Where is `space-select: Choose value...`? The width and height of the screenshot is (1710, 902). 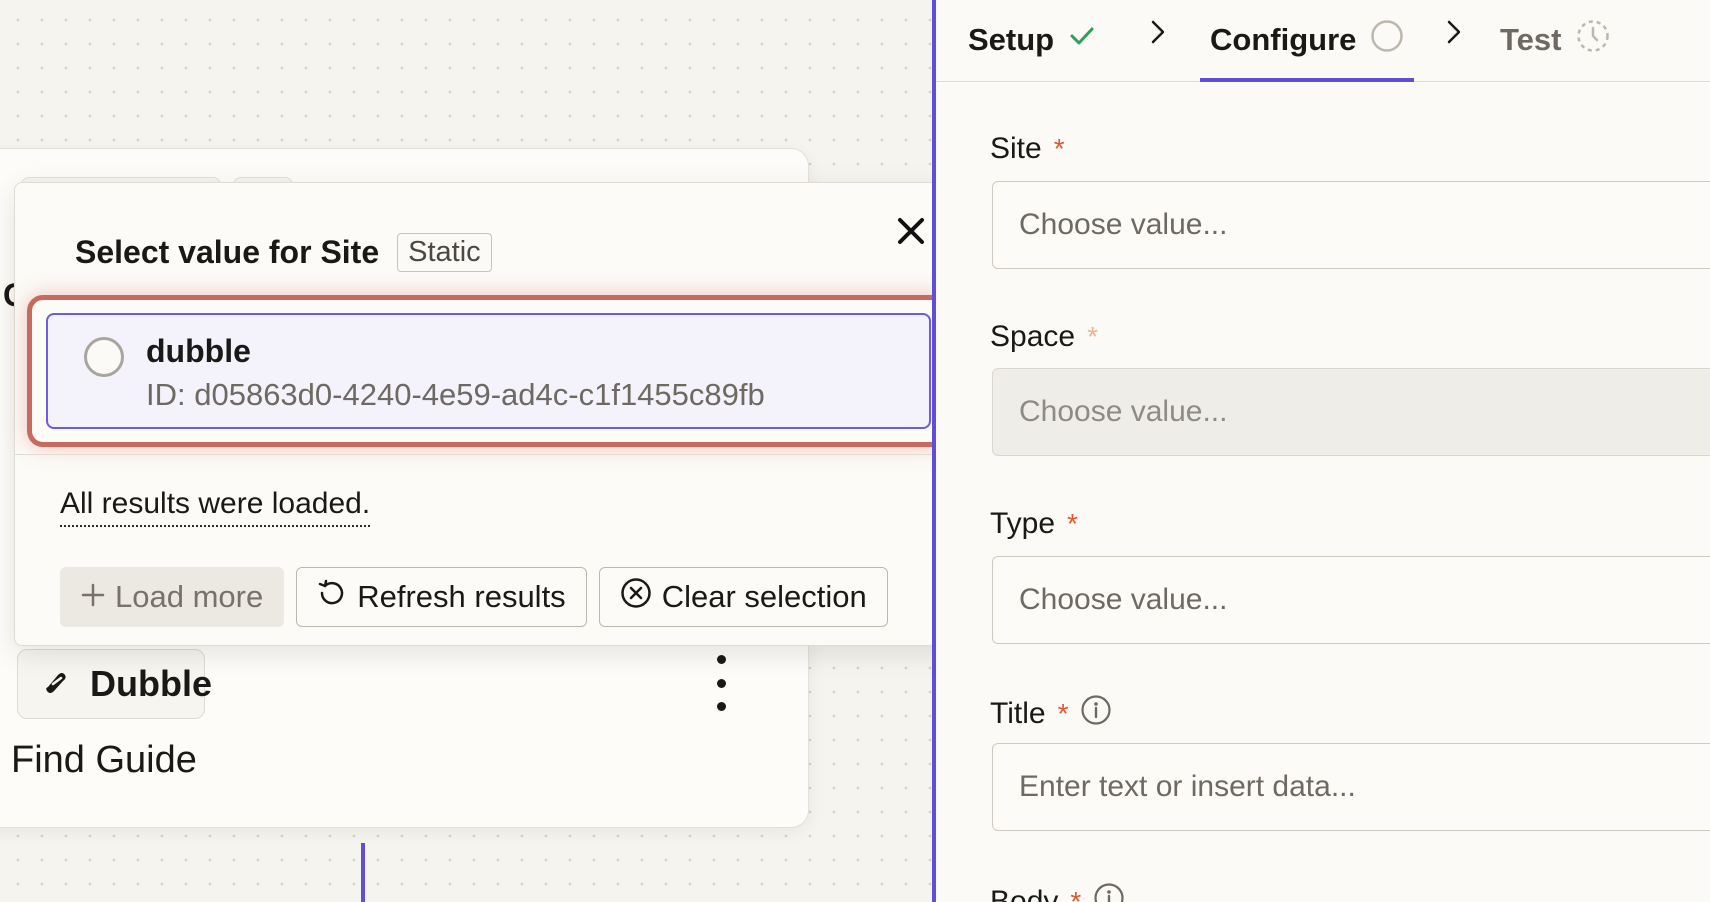
space-select: Choose value... is located at coordinates (1351, 412).